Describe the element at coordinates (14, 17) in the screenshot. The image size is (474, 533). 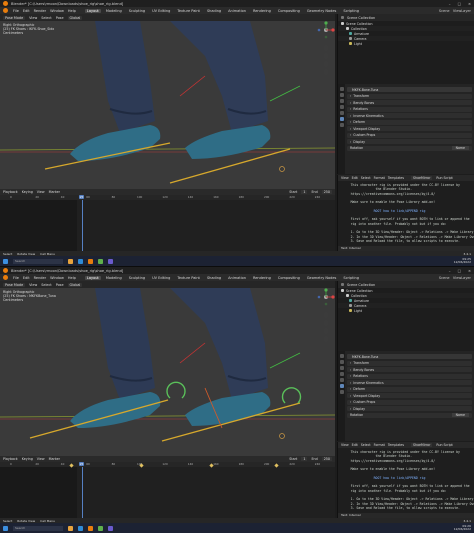
I see `mode-dropdown: Pose Mode` at that location.